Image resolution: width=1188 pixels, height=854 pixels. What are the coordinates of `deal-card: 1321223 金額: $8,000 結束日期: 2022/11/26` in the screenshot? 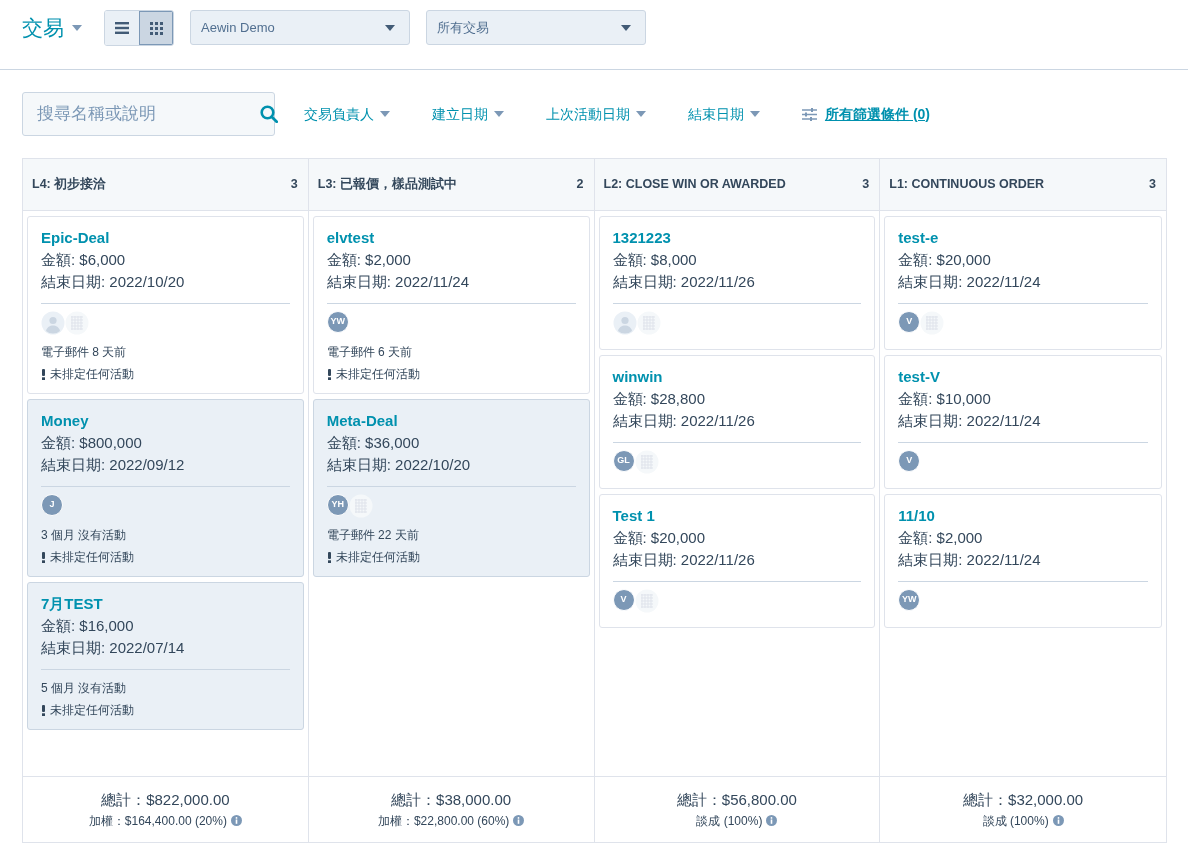 It's located at (737, 283).